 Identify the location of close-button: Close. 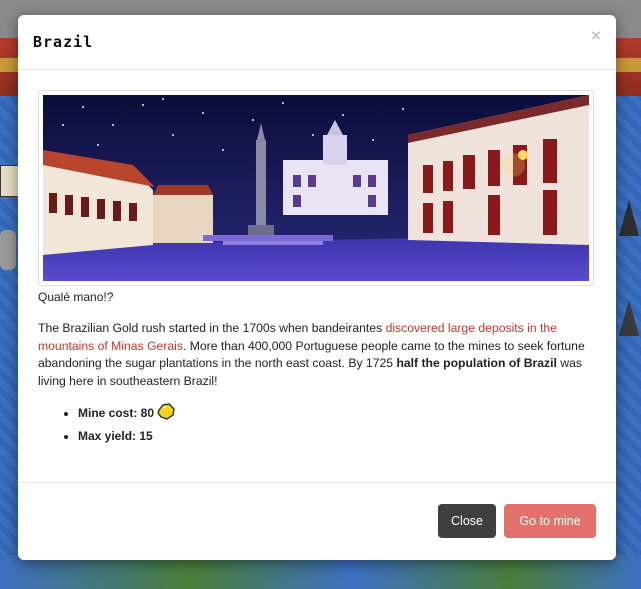
(467, 521).